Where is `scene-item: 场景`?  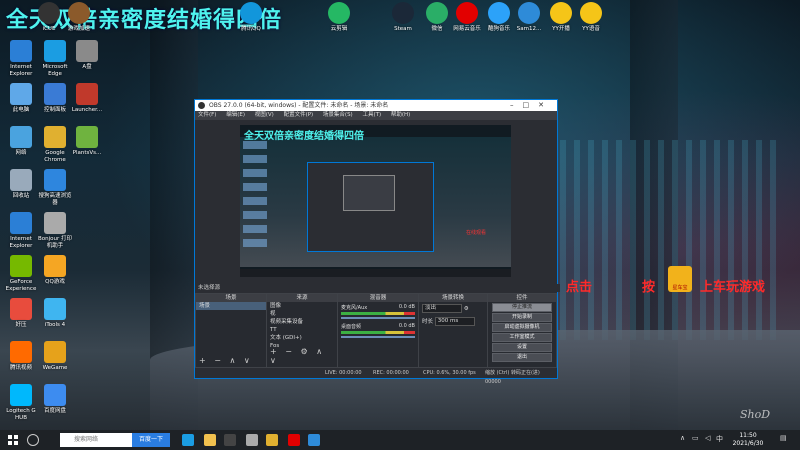 scene-item: 场景 is located at coordinates (231, 306).